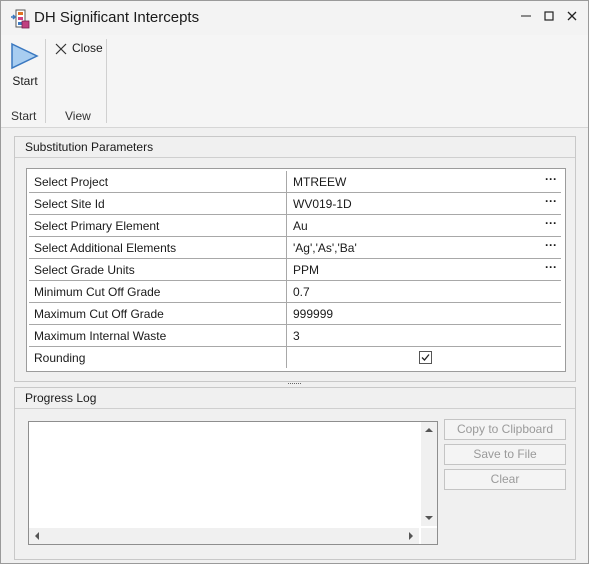 Image resolution: width=589 pixels, height=564 pixels. I want to click on property-value: MTREEW, so click(319, 182).